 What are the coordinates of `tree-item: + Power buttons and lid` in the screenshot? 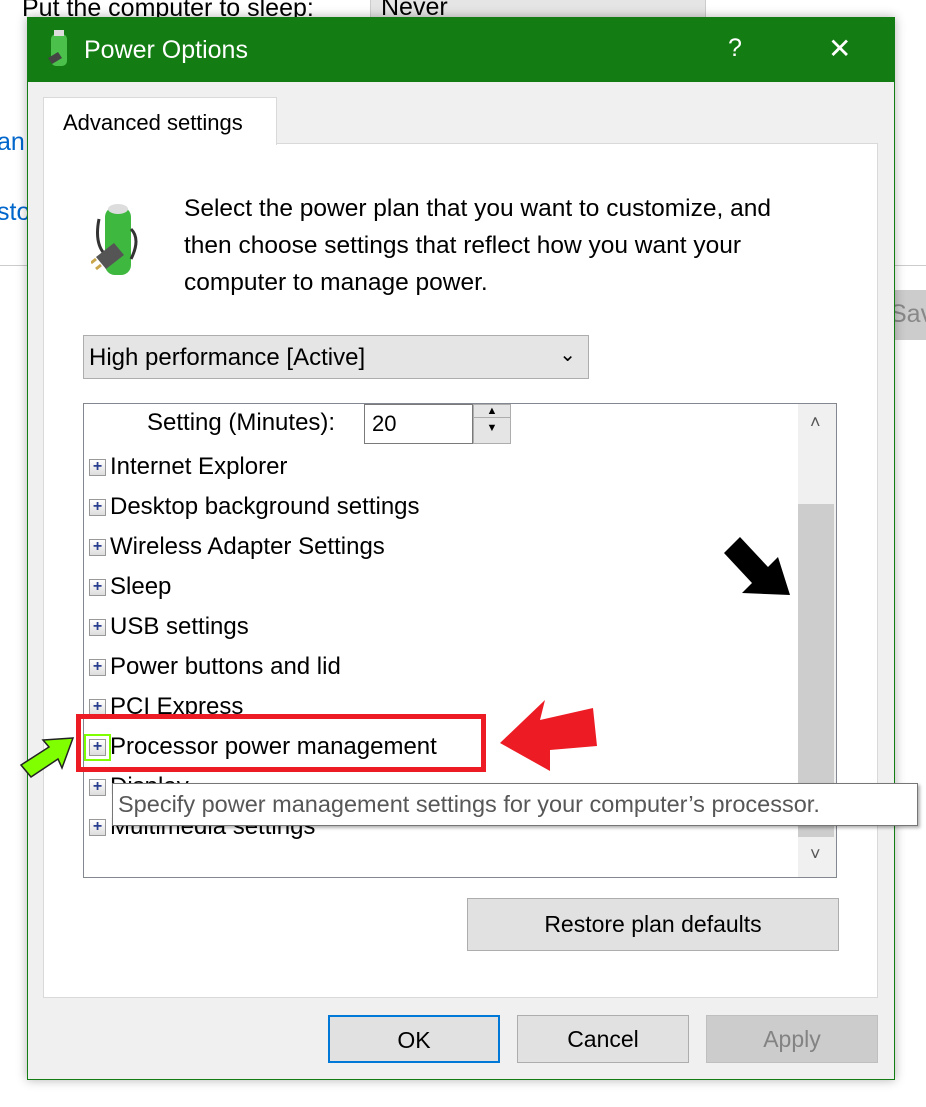 It's located at (212, 667).